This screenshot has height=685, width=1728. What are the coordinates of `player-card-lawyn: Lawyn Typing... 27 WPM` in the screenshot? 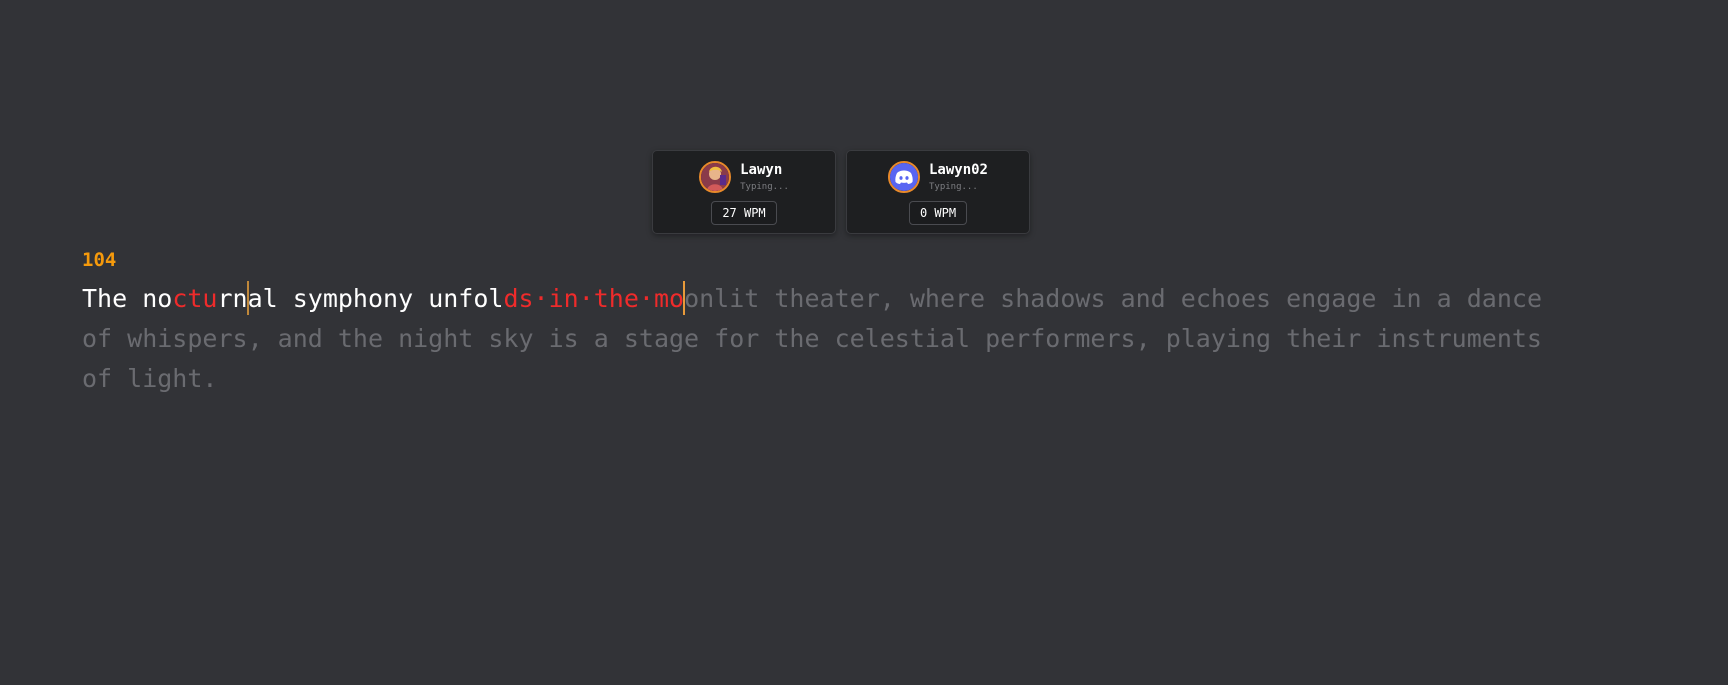 It's located at (744, 192).